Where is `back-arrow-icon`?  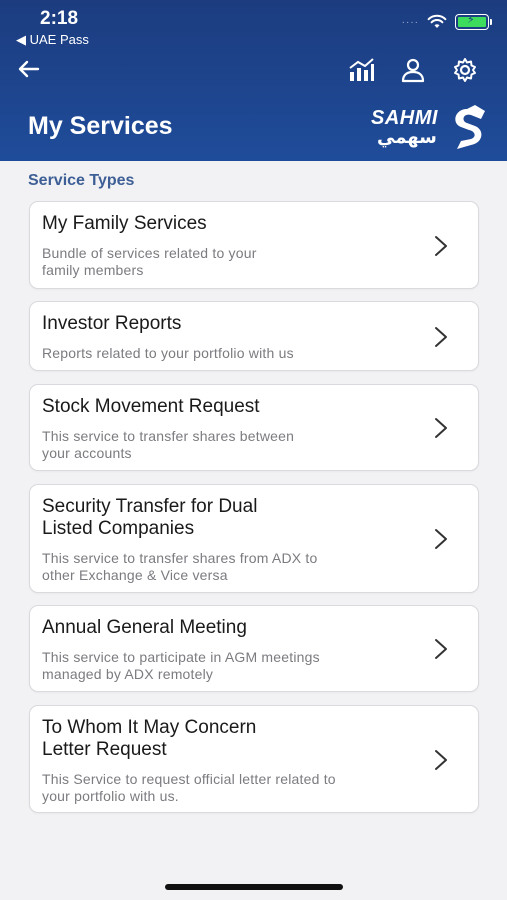
back-arrow-icon is located at coordinates (29, 69).